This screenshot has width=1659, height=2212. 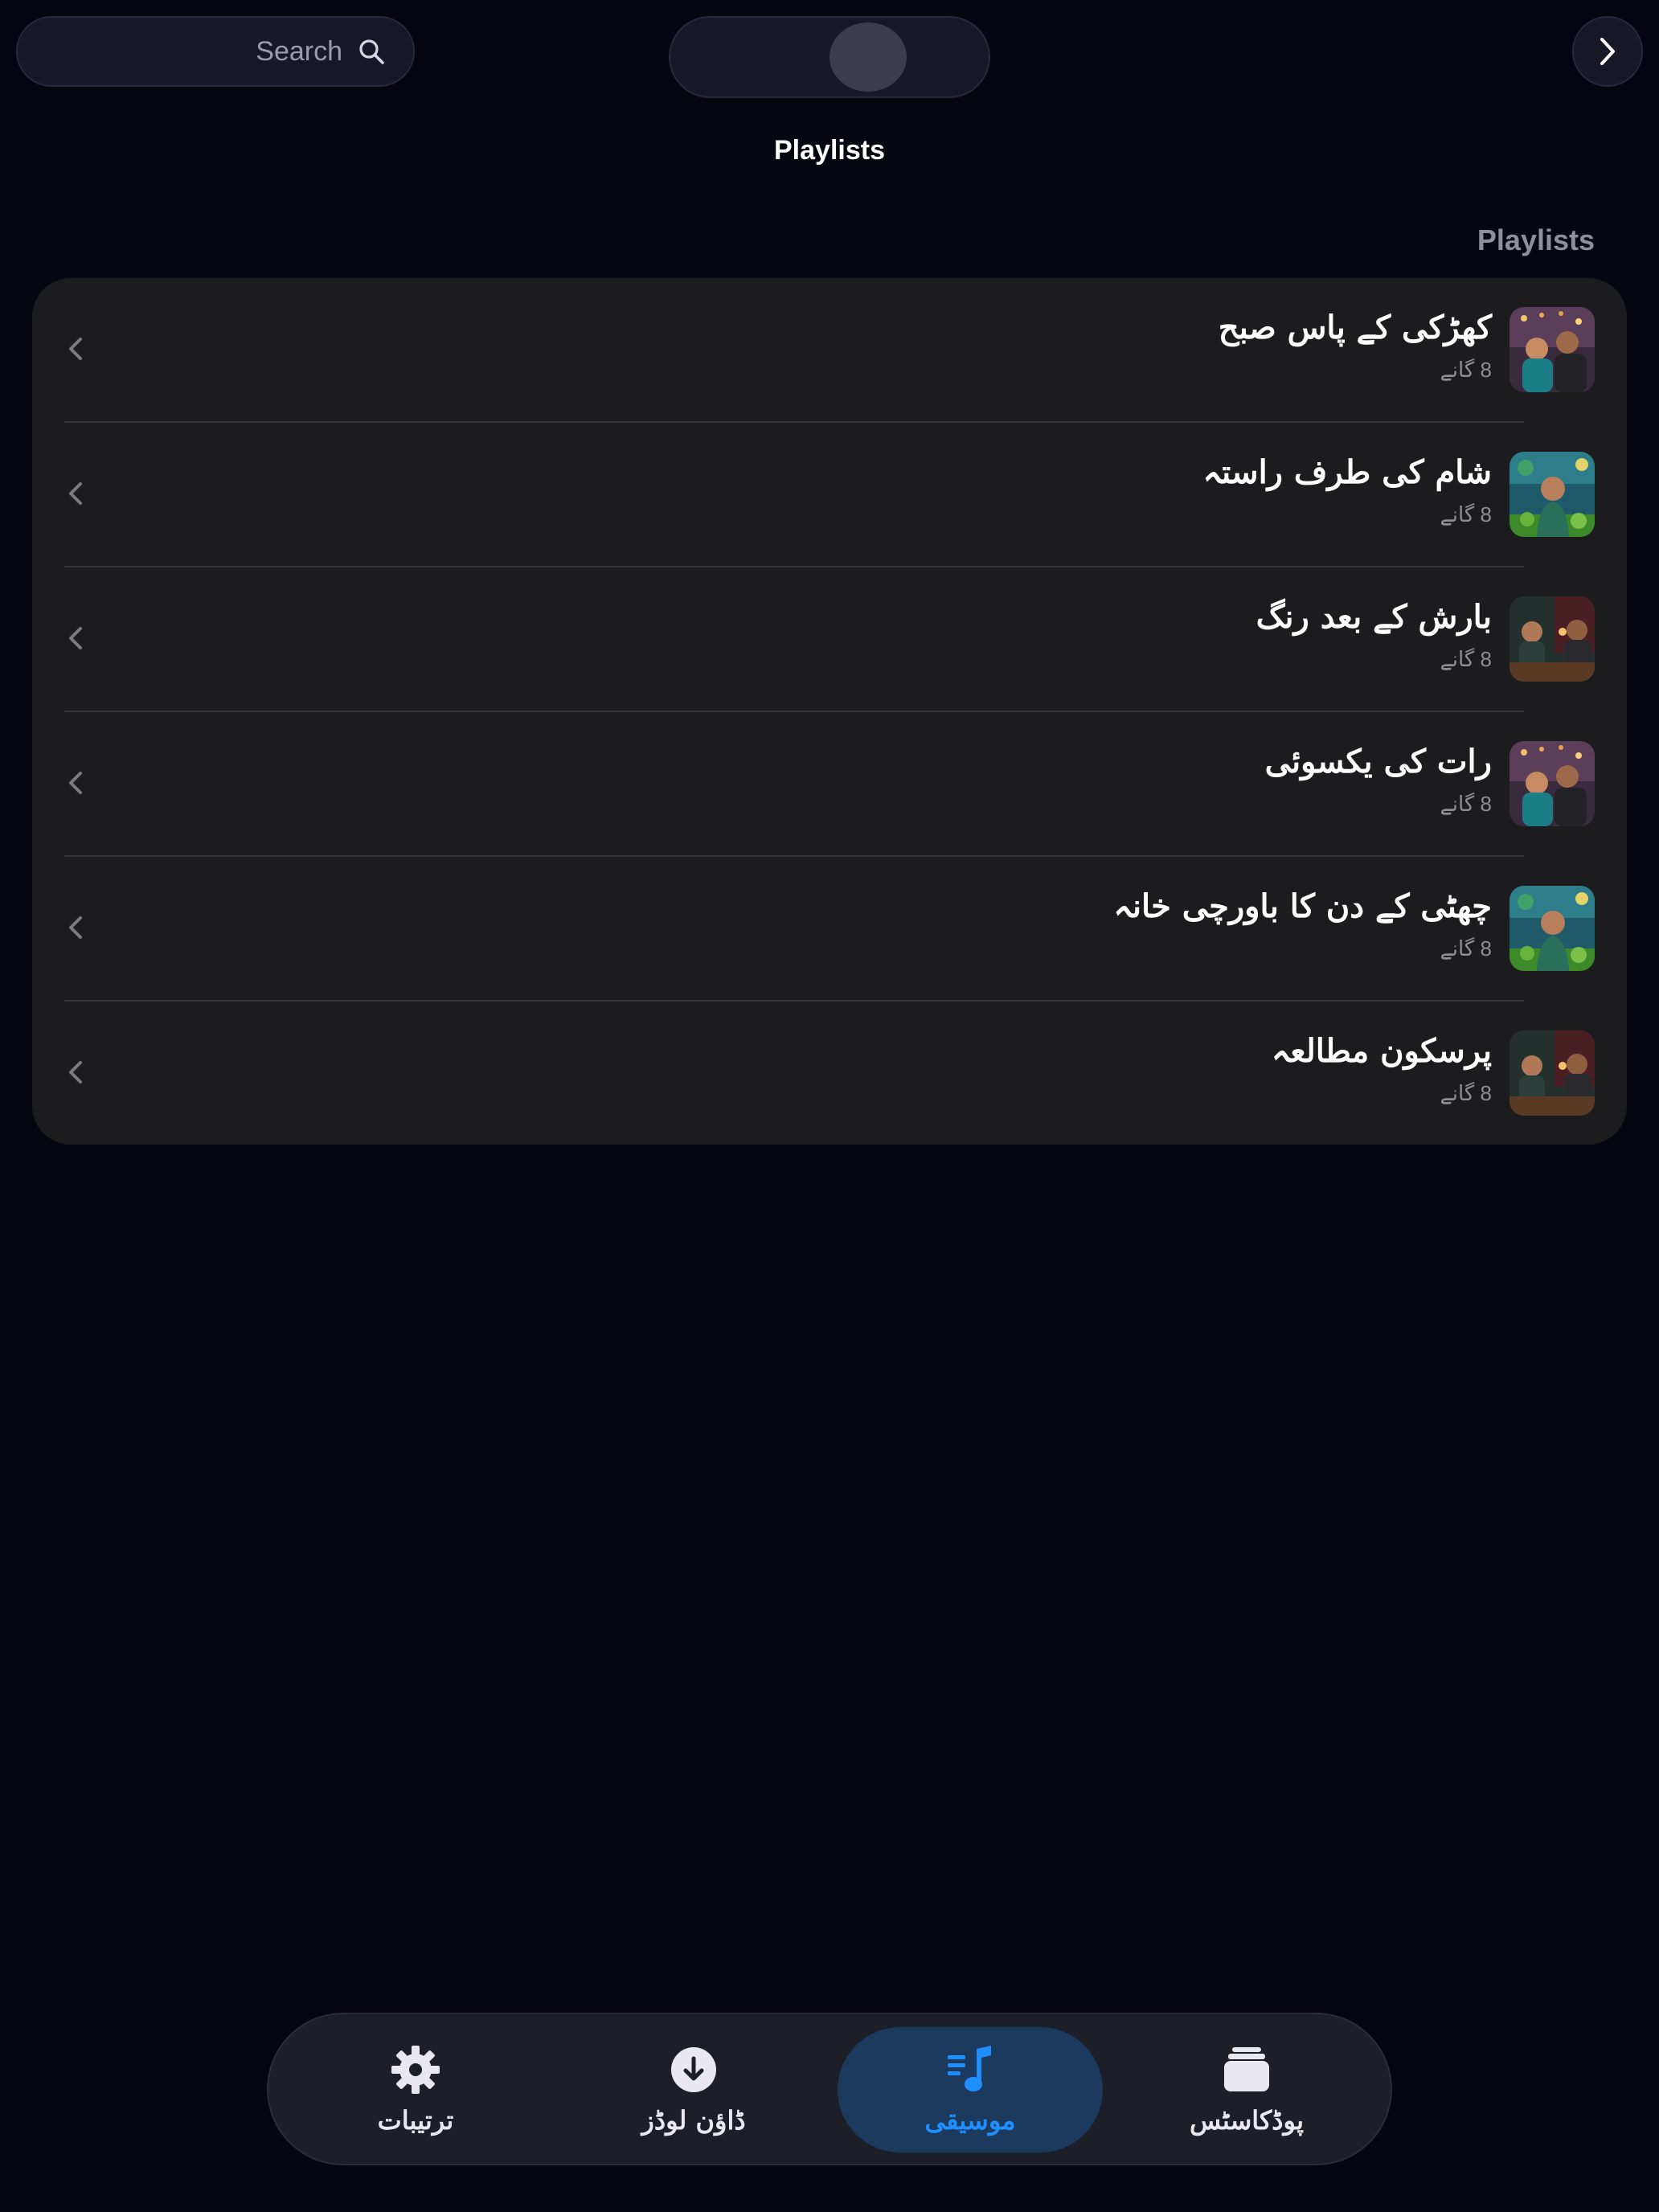 I want to click on download-icon, so click(x=693, y=2069).